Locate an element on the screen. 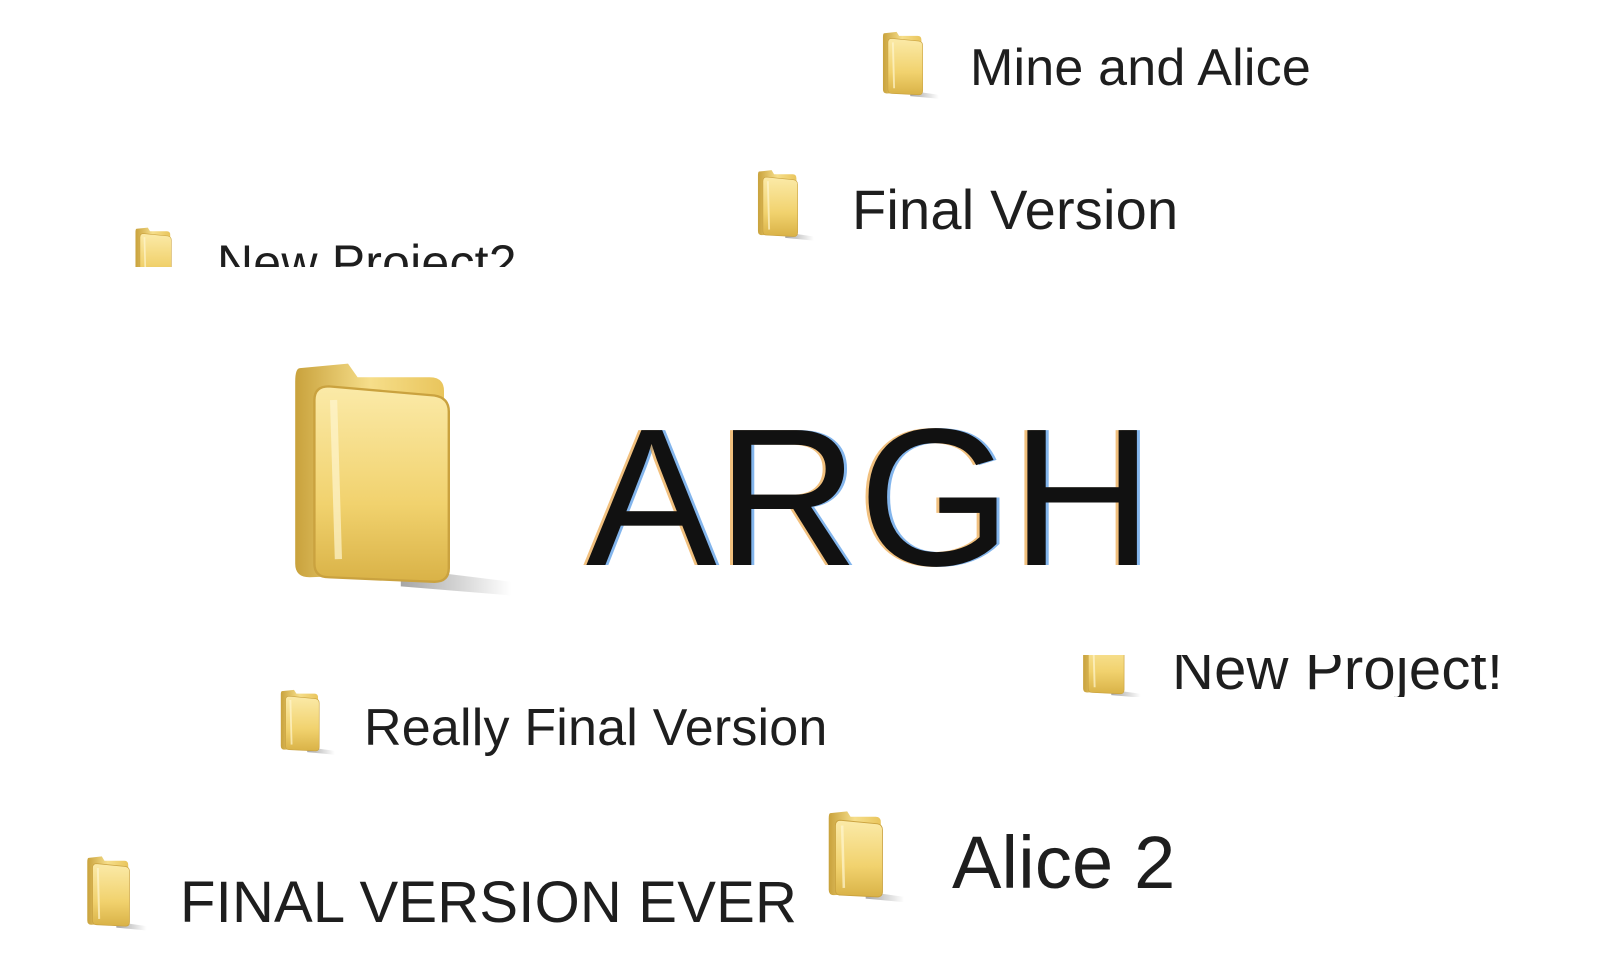 This screenshot has height=968, width=1604. folder-final-version: Final Version is located at coordinates (988, 208).